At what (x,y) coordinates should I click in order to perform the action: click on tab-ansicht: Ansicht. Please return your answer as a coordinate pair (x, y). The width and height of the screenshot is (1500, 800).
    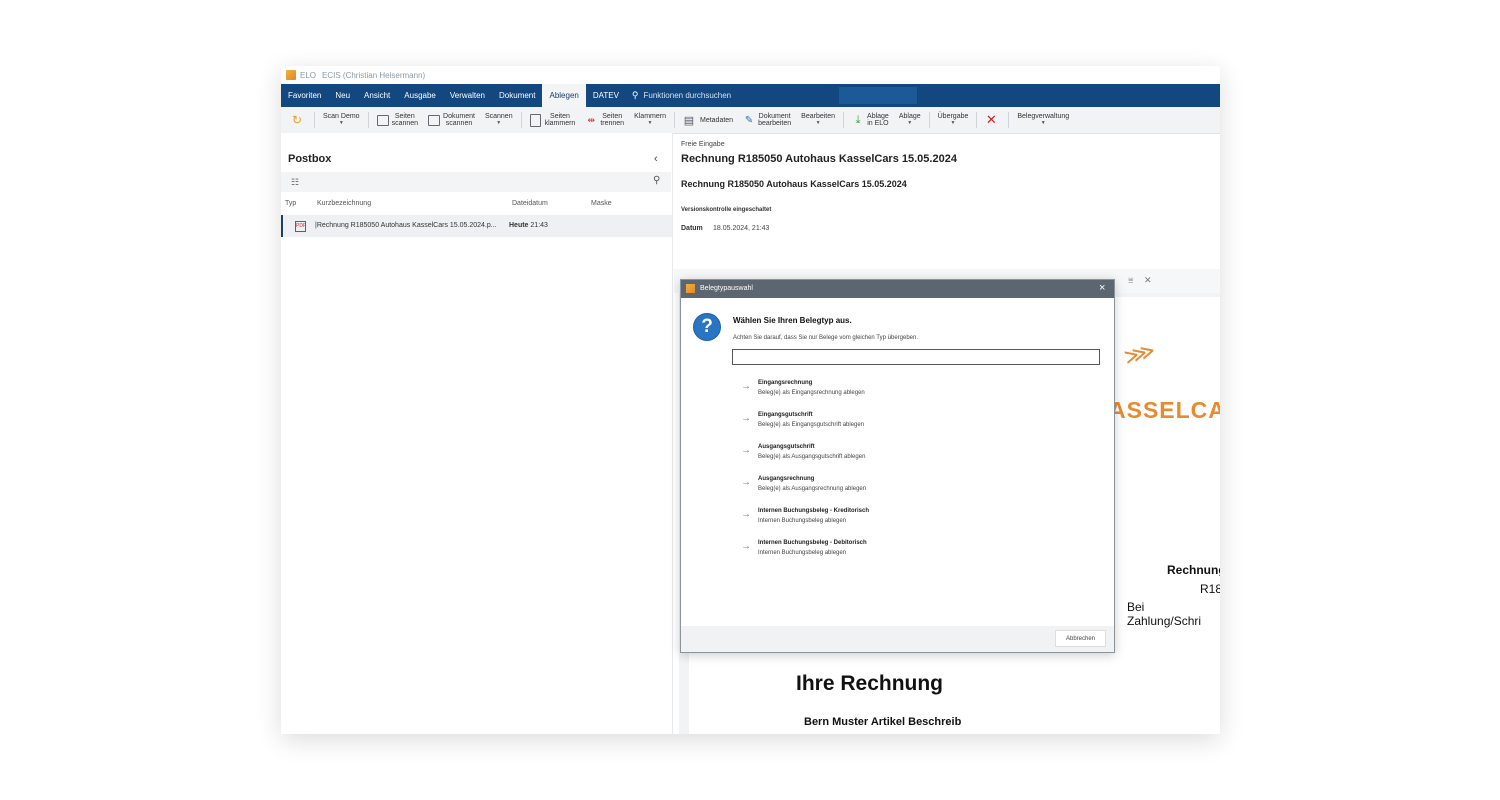
    Looking at the image, I should click on (377, 95).